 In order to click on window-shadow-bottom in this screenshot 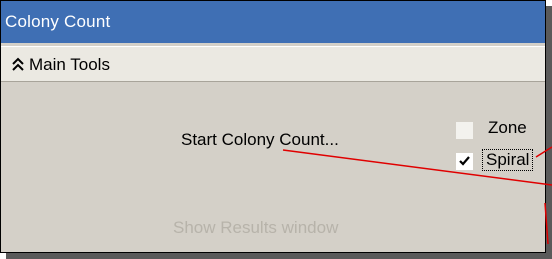, I will do `click(279, 256)`.